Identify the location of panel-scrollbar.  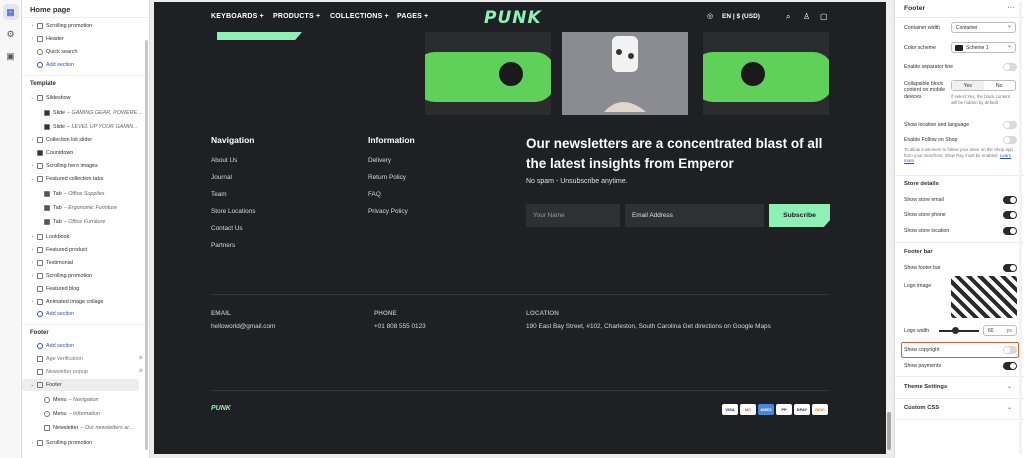
(1020, 228).